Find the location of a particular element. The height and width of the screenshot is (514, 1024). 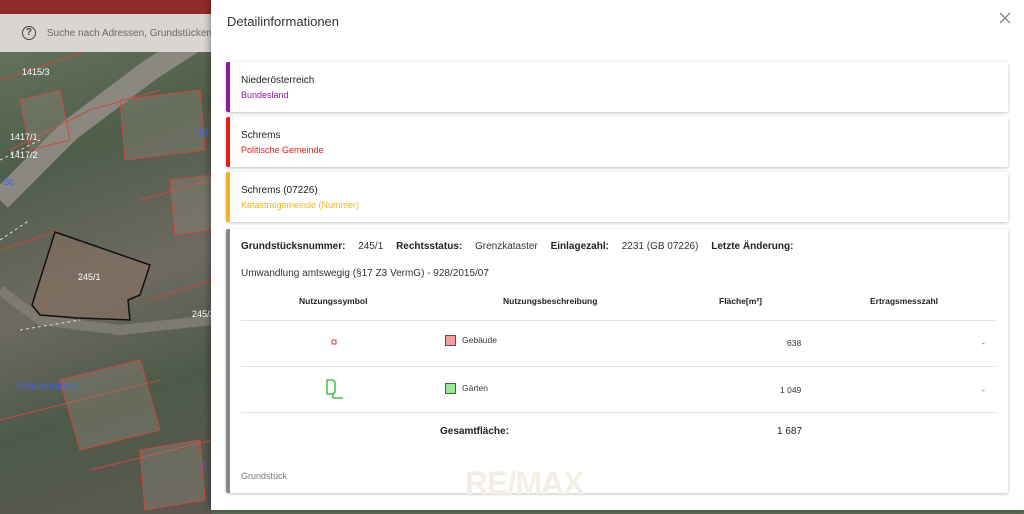

building-symbol-icon is located at coordinates (334, 342).